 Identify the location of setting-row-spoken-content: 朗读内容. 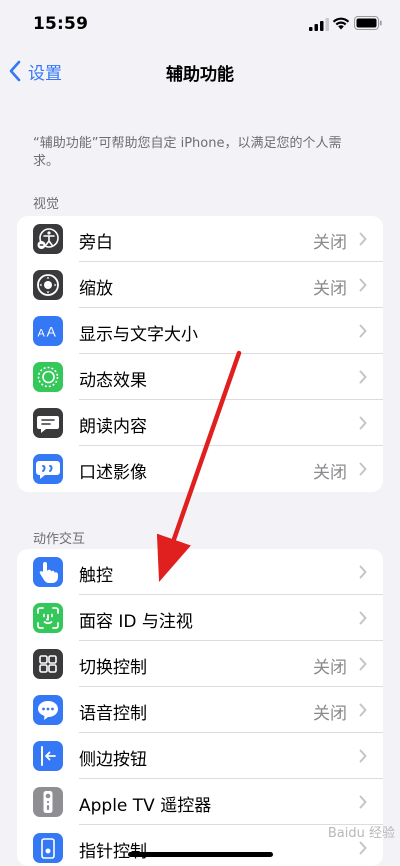
(200, 423).